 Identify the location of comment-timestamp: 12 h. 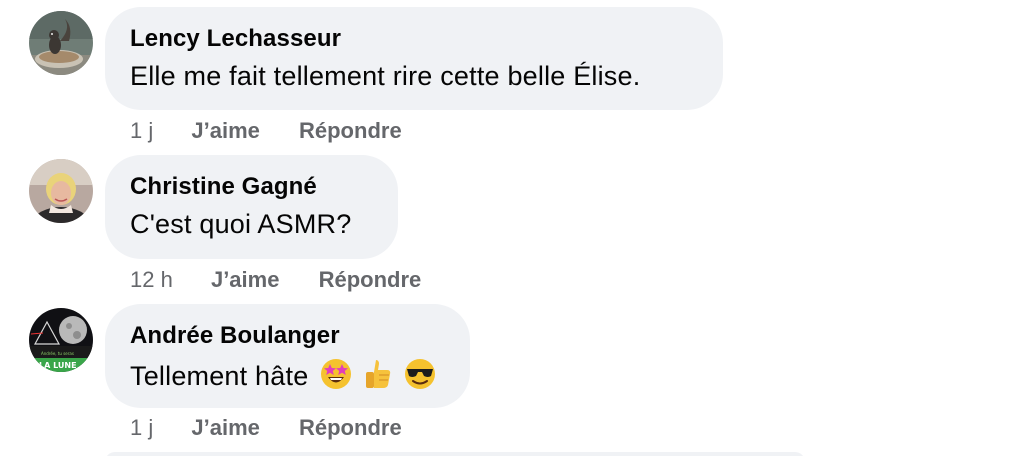
(151, 280).